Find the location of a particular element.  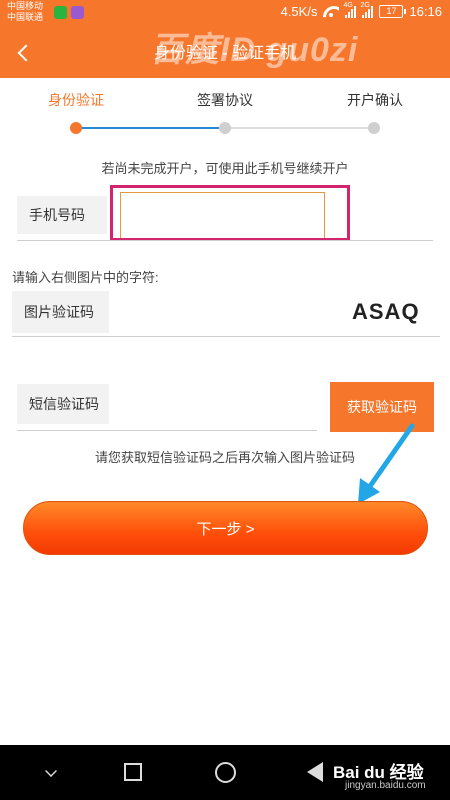

signal-2g-icon: 2G is located at coordinates (367, 10).